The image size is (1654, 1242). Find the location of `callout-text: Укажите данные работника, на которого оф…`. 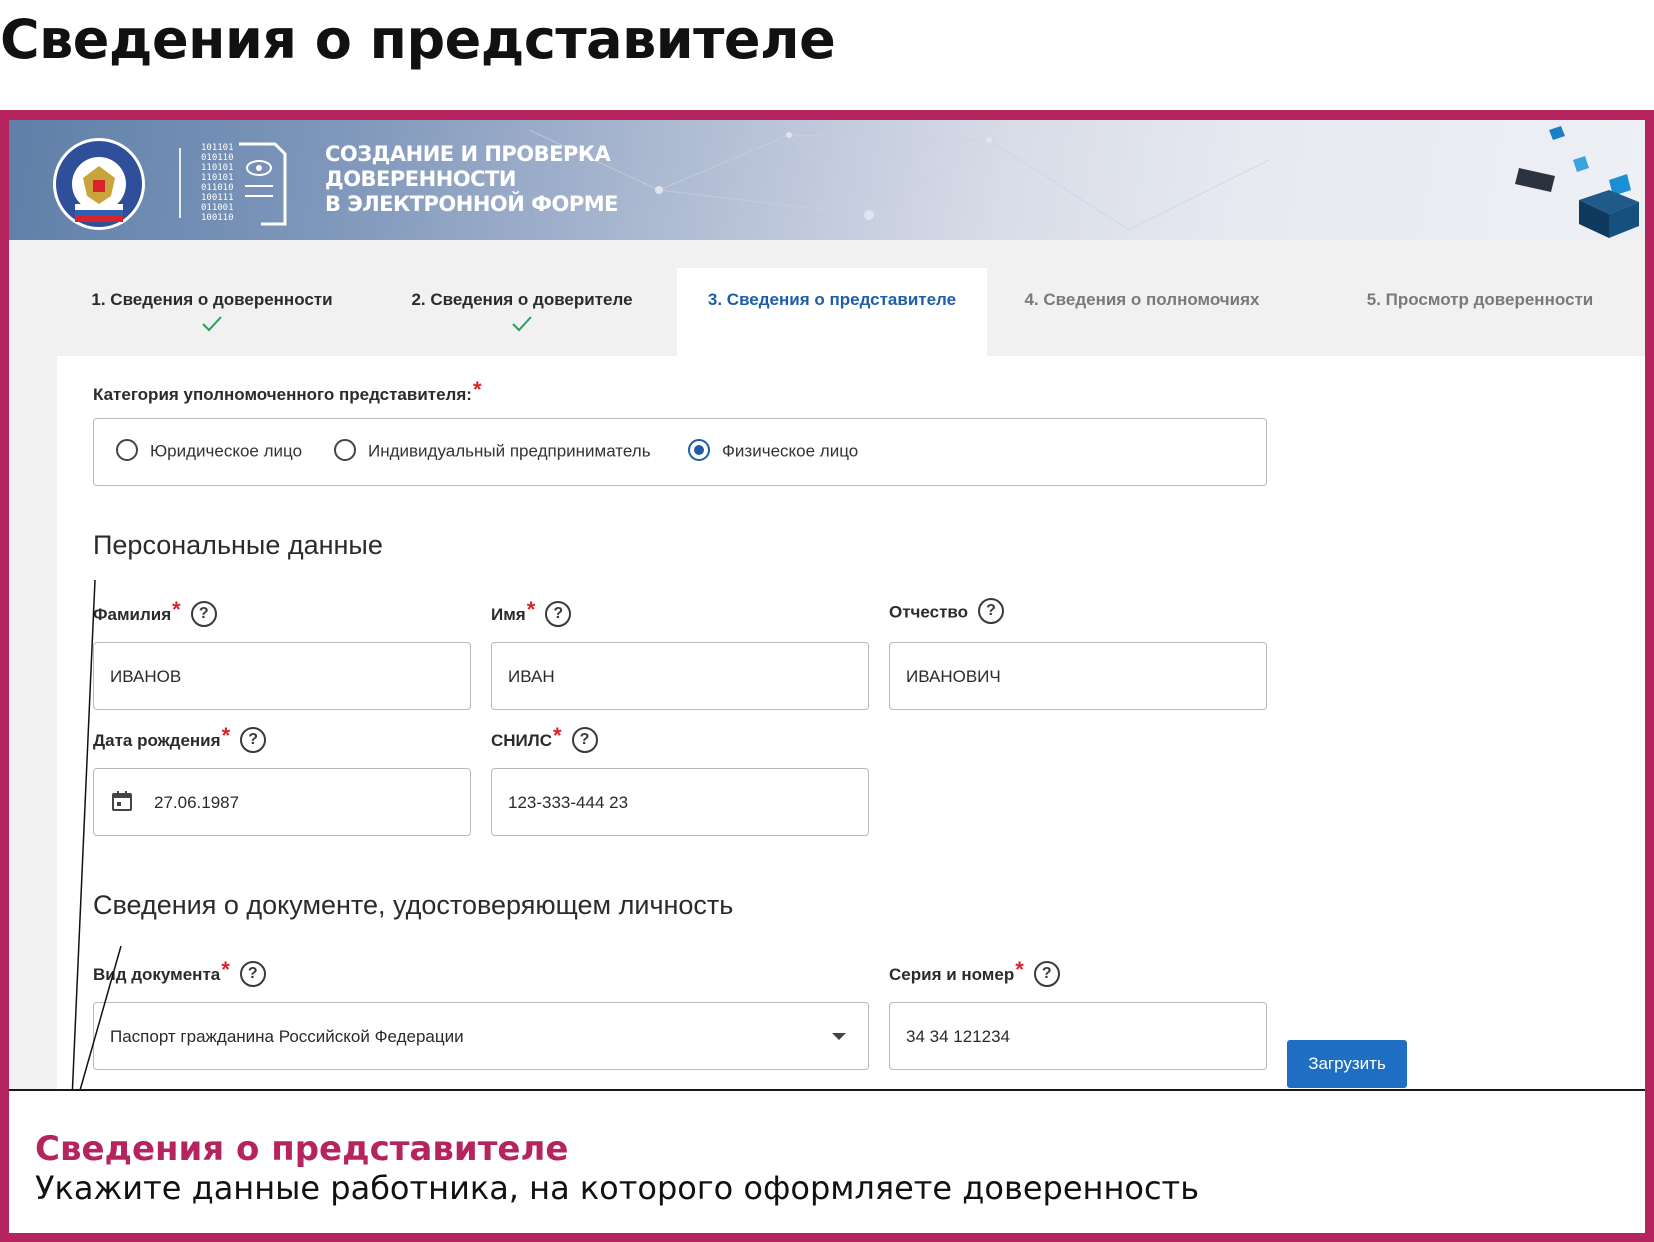

callout-text: Укажите данные работника, на которого оф… is located at coordinates (617, 1188).